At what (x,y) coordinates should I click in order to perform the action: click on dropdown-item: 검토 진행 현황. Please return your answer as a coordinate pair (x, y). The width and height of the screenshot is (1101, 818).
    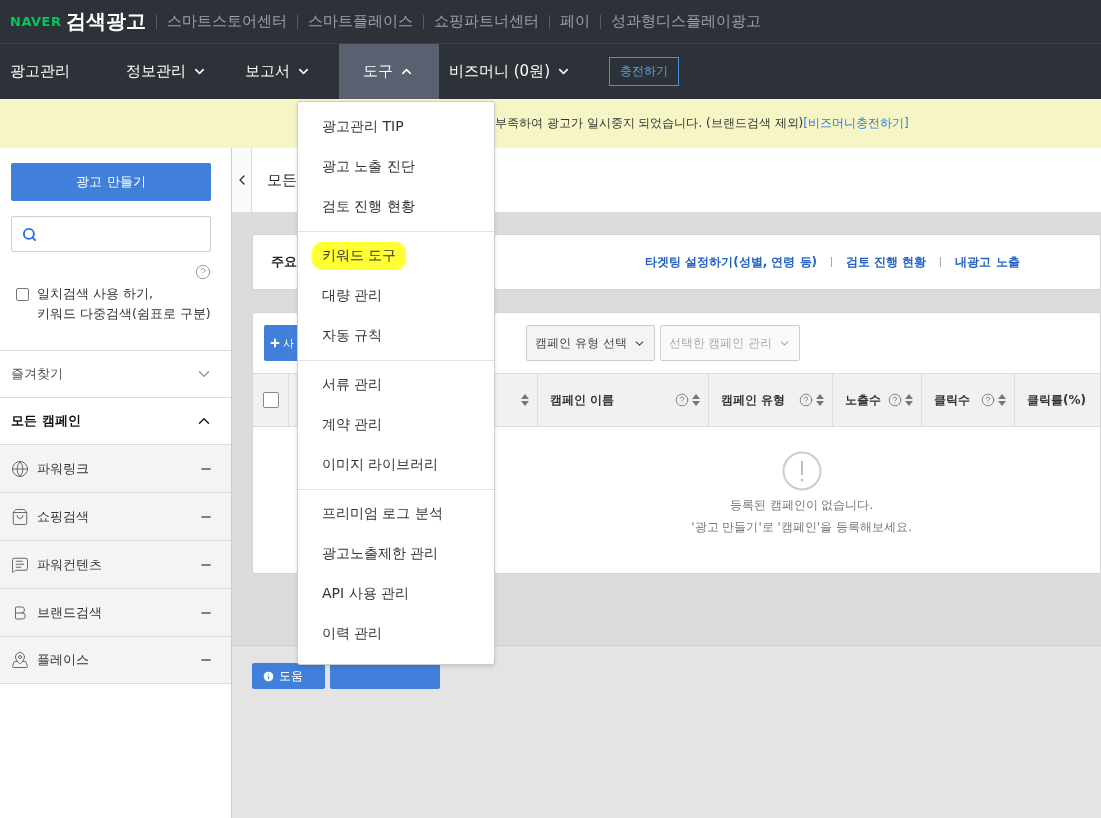
    Looking at the image, I should click on (368, 207).